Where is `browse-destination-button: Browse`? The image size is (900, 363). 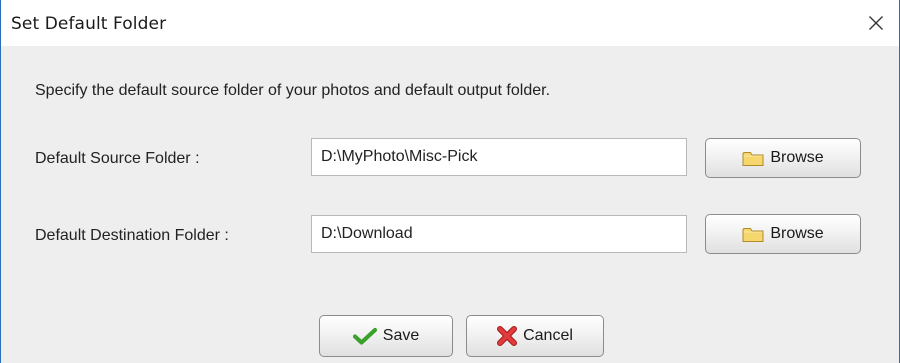 browse-destination-button: Browse is located at coordinates (783, 234).